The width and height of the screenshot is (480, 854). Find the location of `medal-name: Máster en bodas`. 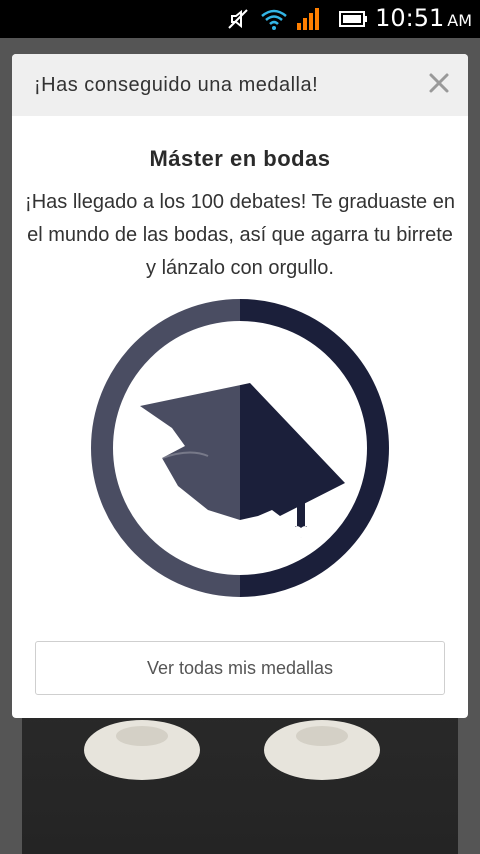

medal-name: Máster en bodas is located at coordinates (240, 158).